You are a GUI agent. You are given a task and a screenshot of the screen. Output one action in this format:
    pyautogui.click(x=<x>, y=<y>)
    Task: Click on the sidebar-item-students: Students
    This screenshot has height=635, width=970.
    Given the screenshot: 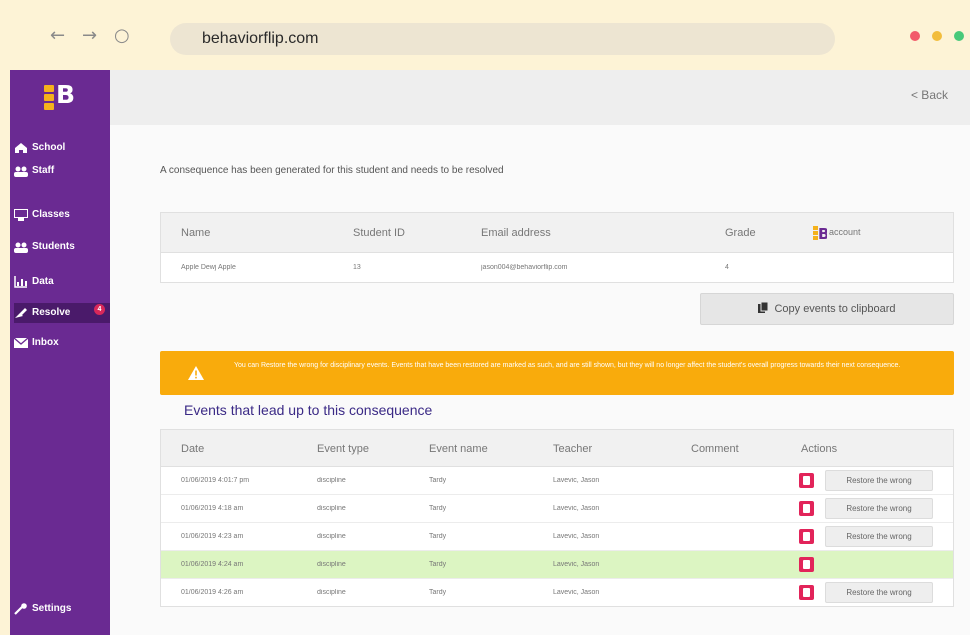 What is the action you would take?
    pyautogui.click(x=62, y=247)
    